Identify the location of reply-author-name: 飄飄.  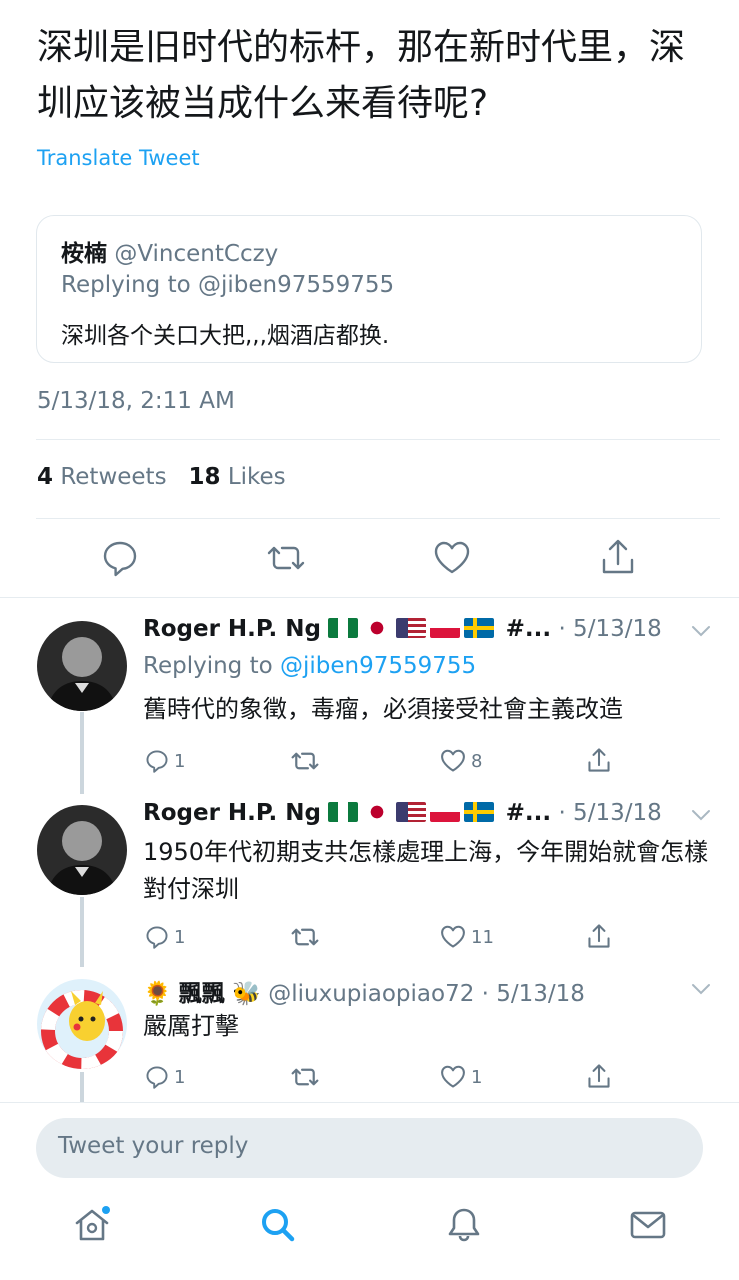
(202, 994).